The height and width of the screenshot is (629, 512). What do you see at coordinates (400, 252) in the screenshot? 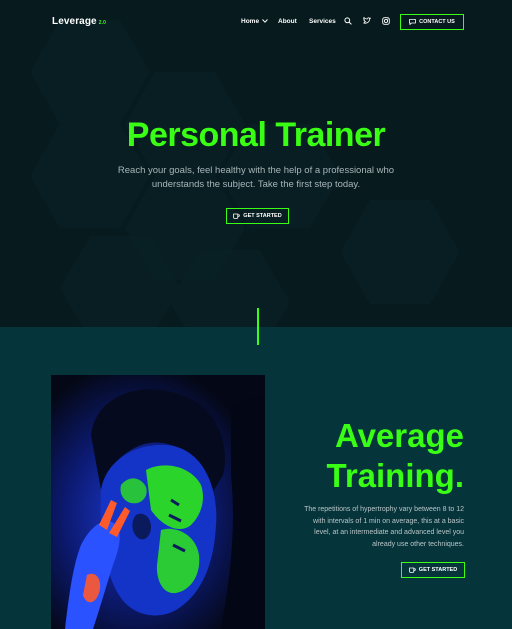
I see `hex-decoration` at bounding box center [400, 252].